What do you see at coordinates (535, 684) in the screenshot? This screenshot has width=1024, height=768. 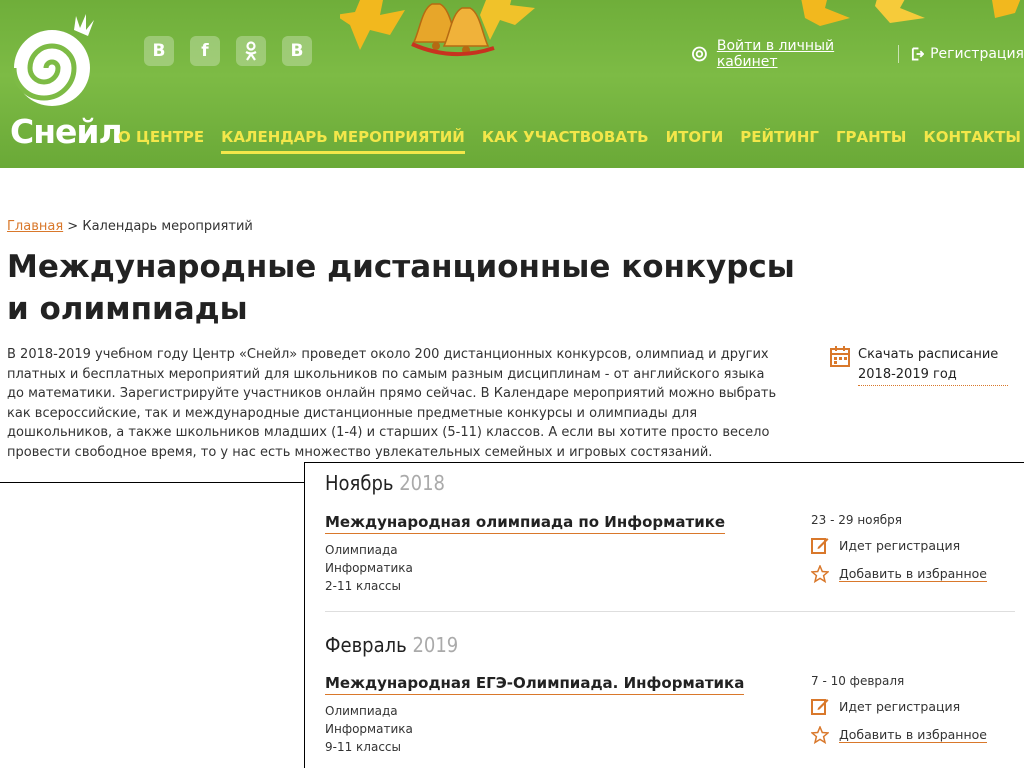 I see `event-title-link: Международная ЕГЭ-Олимпиада. Информатика` at bounding box center [535, 684].